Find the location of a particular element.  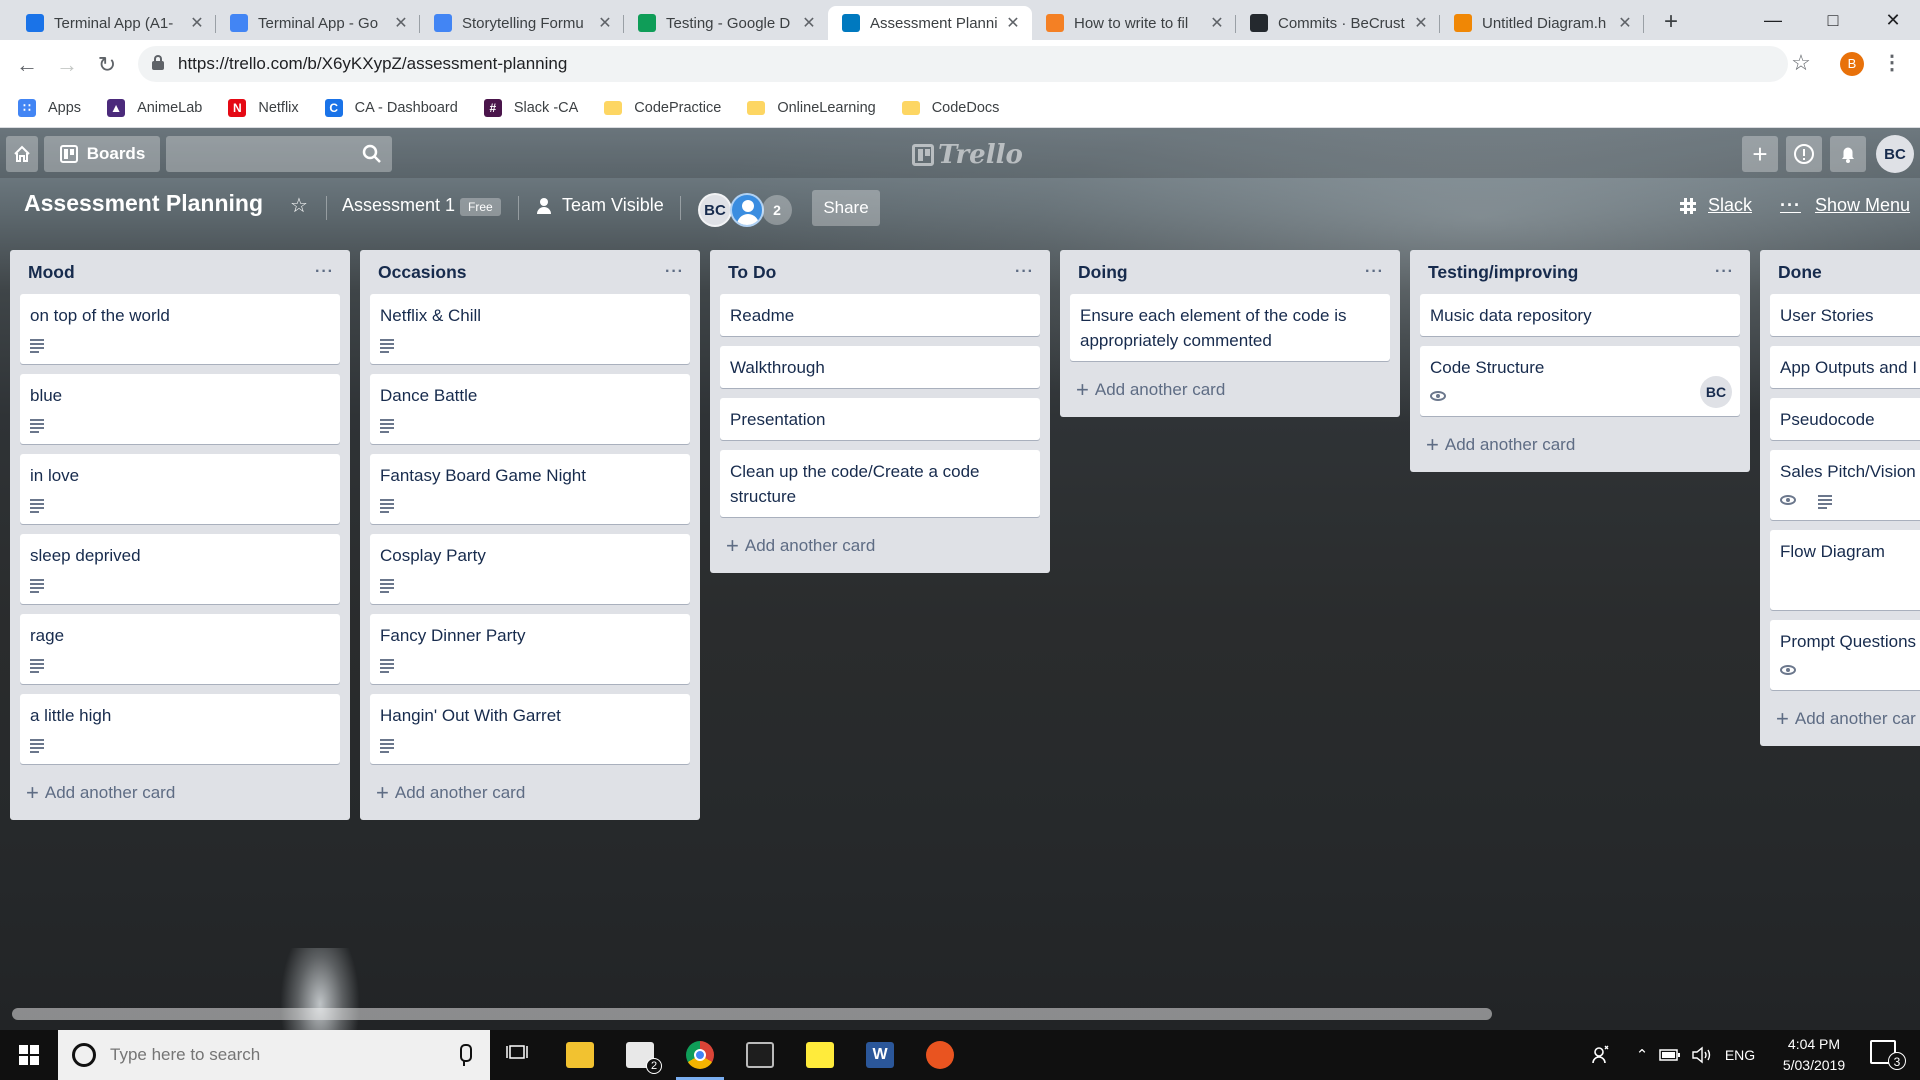

bookmark-item: CodePractice is located at coordinates (662, 108).